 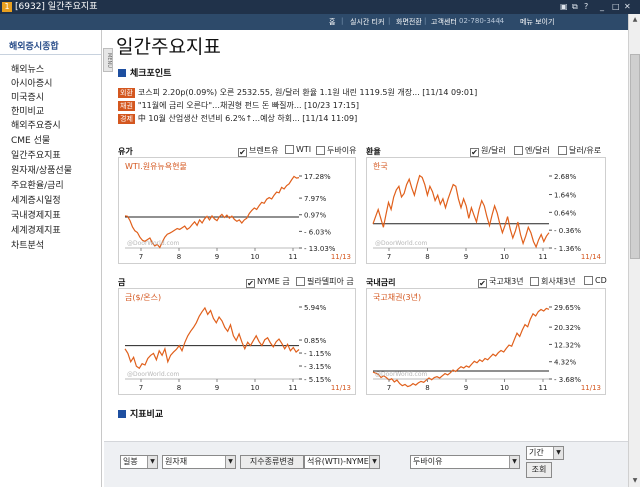 I want to click on option-corp-3y: 회사채3년, so click(x=553, y=281).